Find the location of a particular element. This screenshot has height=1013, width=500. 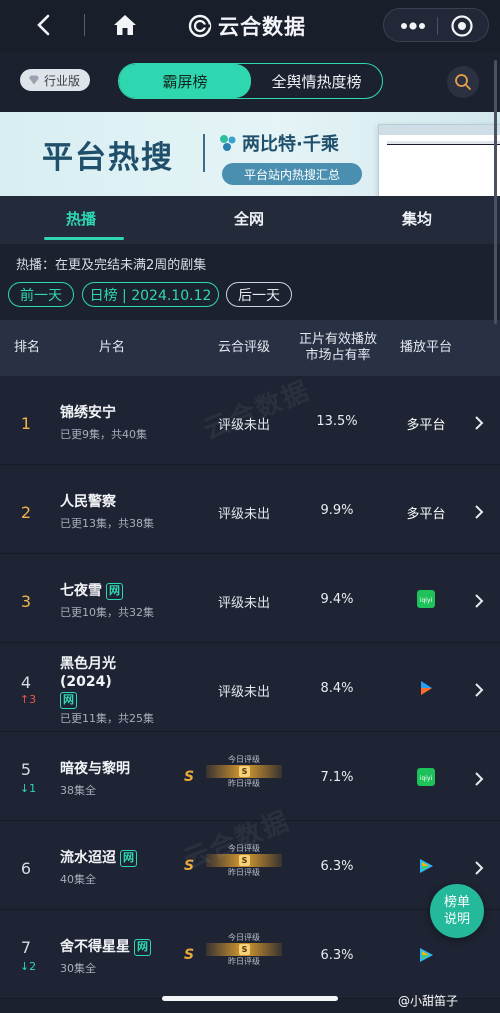

show-title: 舍不得星星网 is located at coordinates (105, 947).